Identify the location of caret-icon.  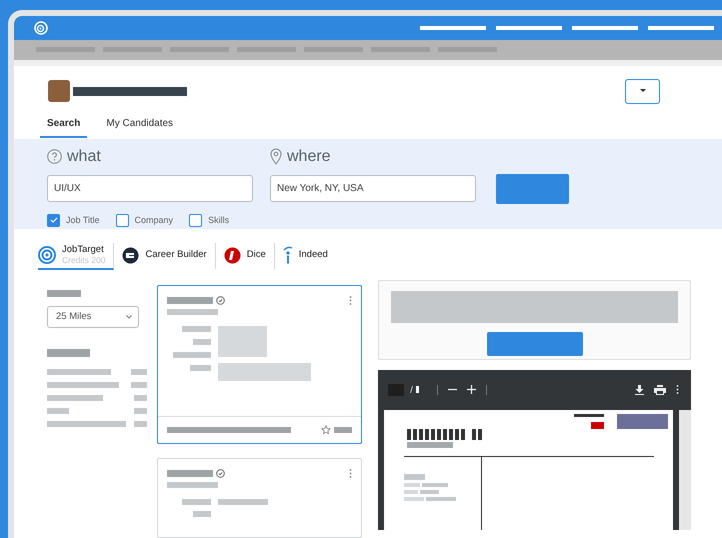
(643, 91).